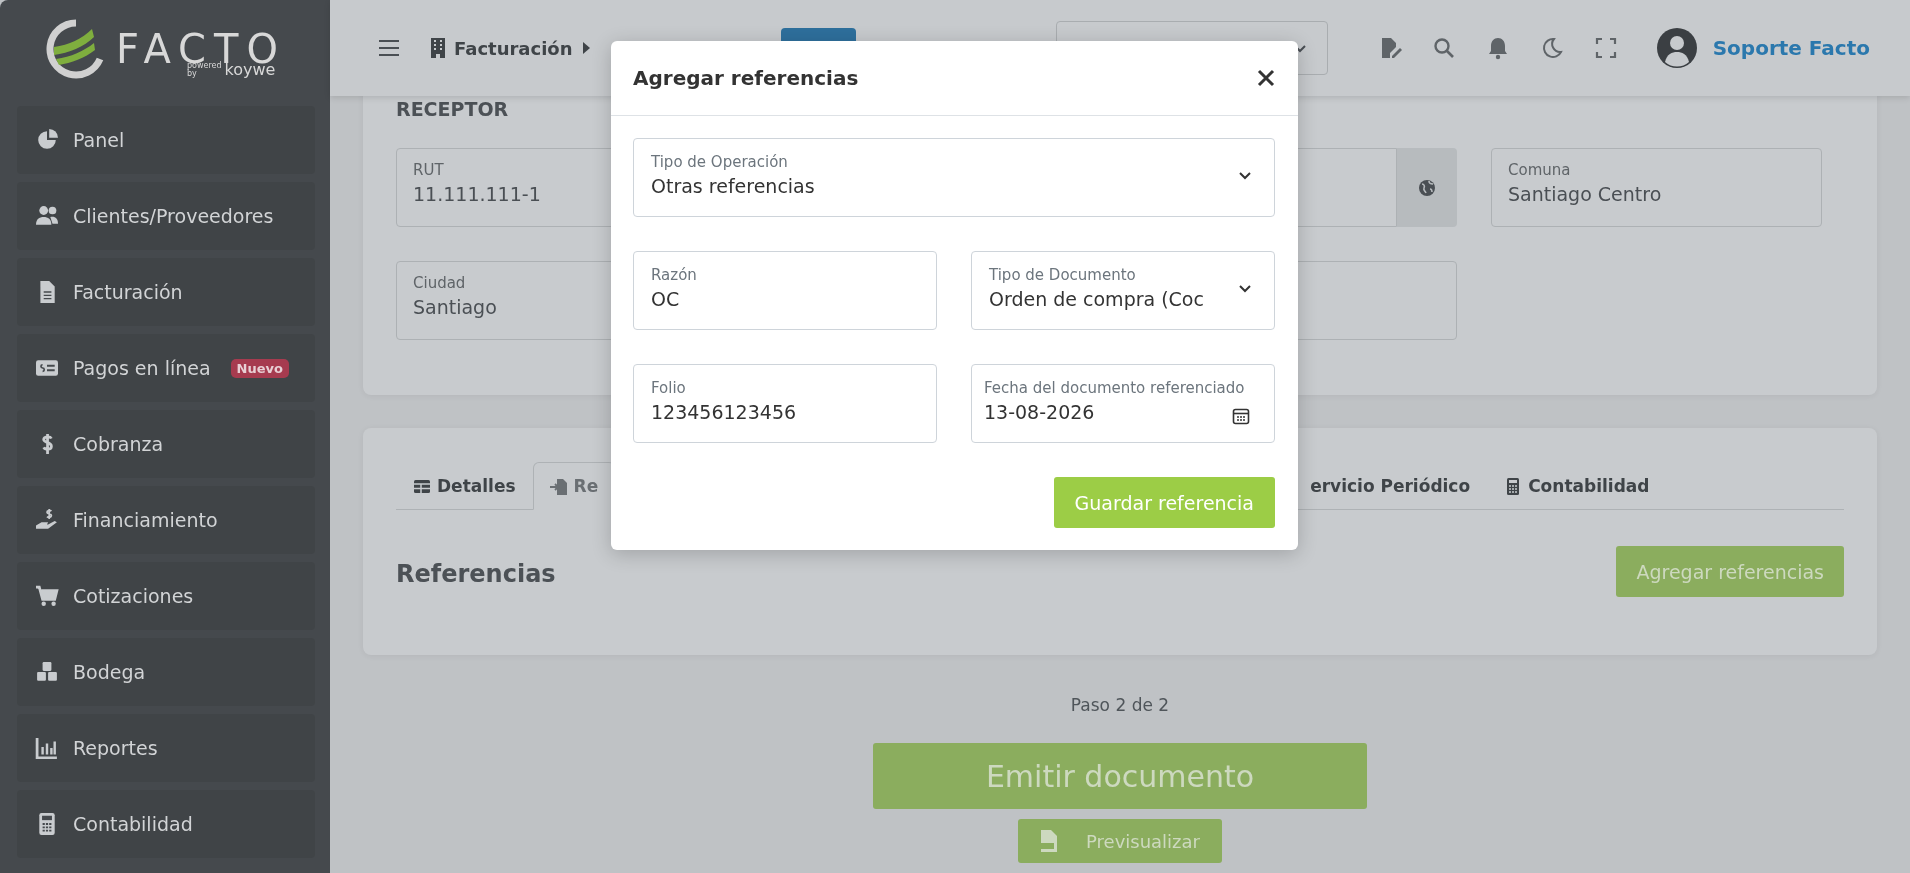 This screenshot has height=873, width=1910. I want to click on sidebar-item: Bodega, so click(166, 672).